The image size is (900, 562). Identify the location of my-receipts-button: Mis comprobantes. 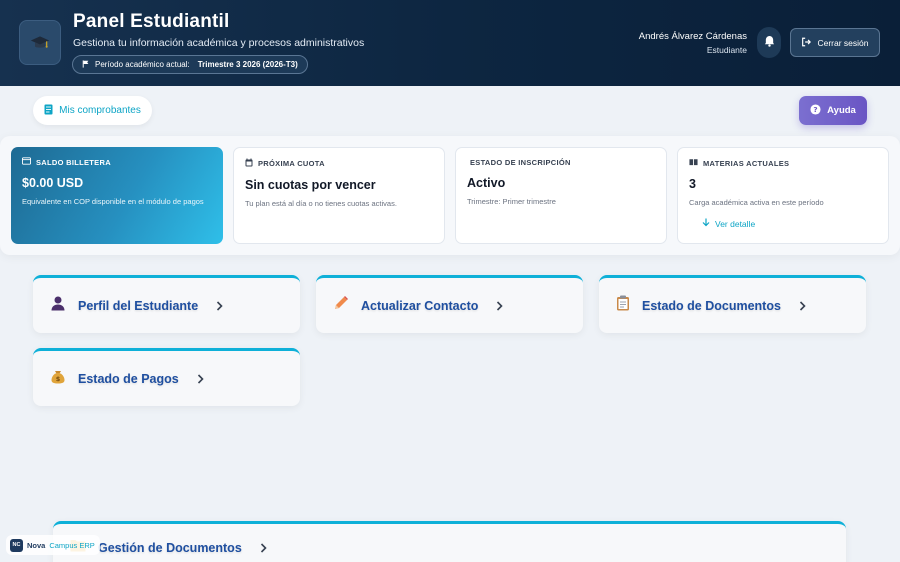
(92, 110).